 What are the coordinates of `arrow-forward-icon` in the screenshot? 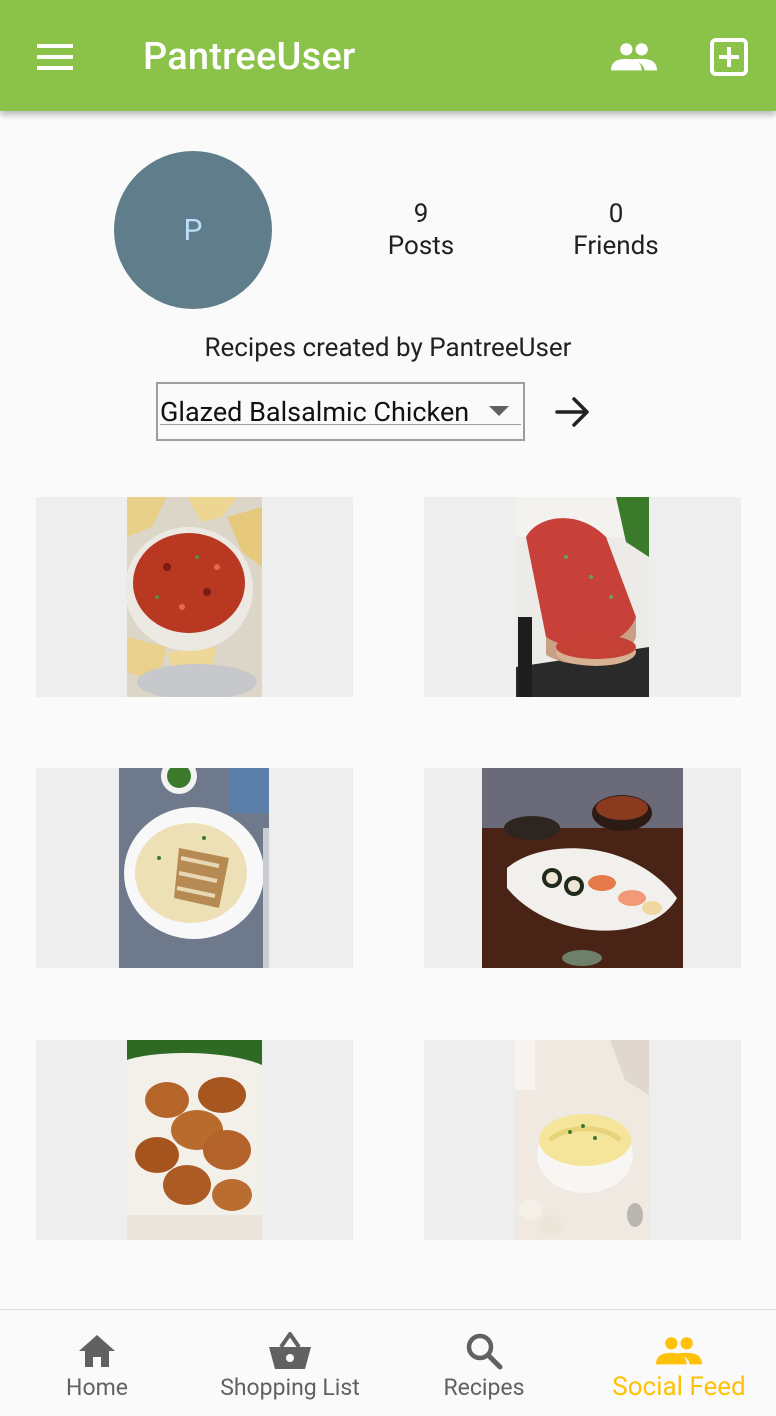 It's located at (573, 412).